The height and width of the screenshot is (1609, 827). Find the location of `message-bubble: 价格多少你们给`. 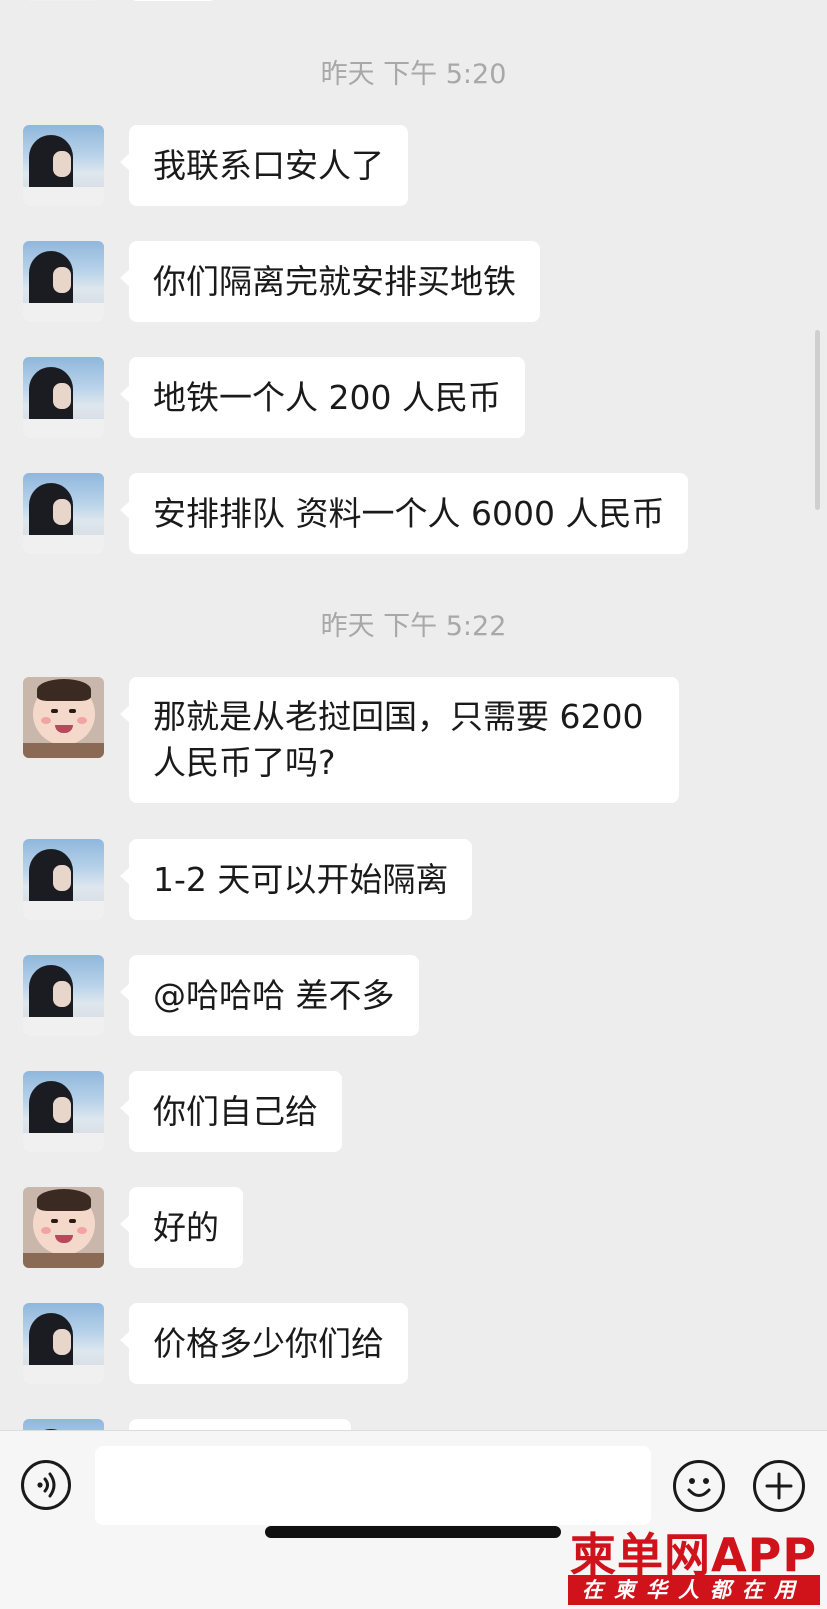

message-bubble: 价格多少你们给 is located at coordinates (264, 1343).